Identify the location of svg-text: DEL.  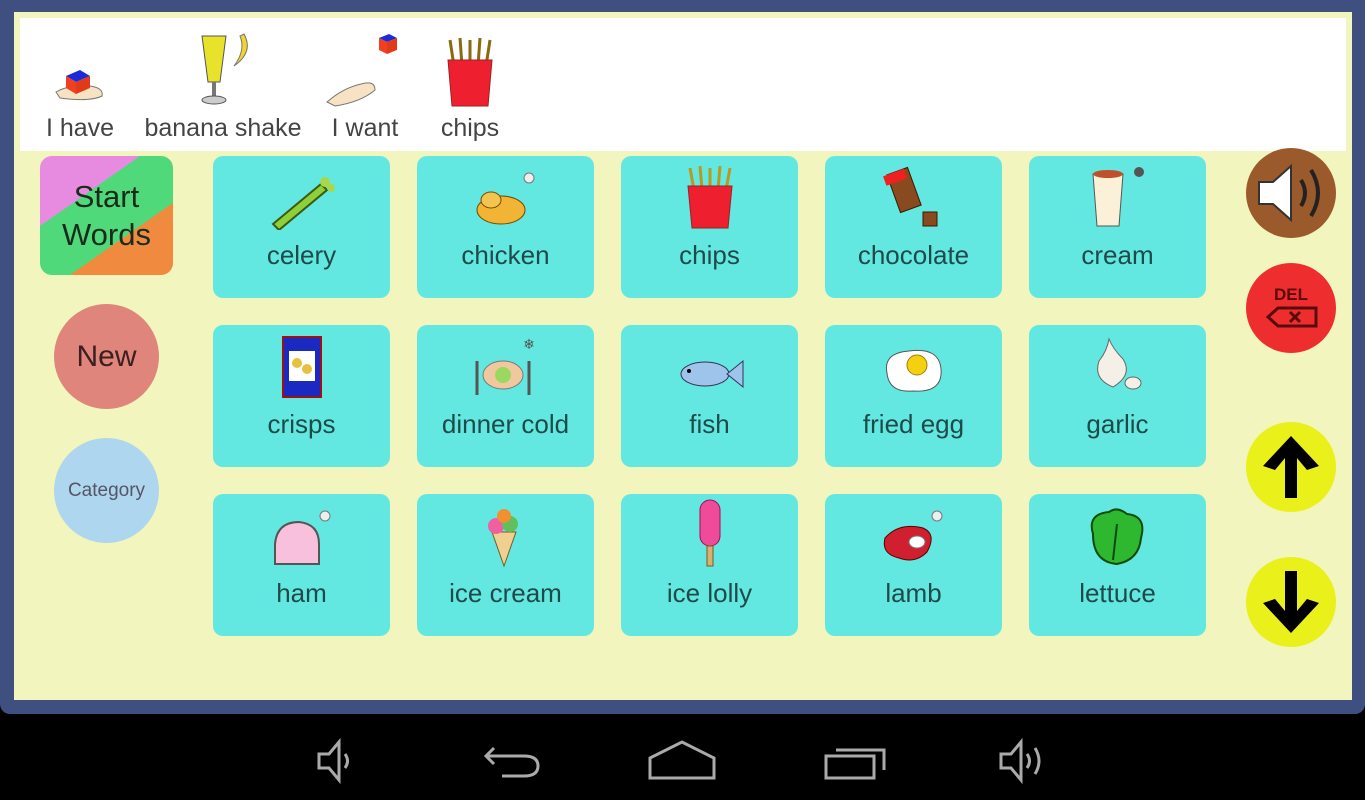
(1291, 294).